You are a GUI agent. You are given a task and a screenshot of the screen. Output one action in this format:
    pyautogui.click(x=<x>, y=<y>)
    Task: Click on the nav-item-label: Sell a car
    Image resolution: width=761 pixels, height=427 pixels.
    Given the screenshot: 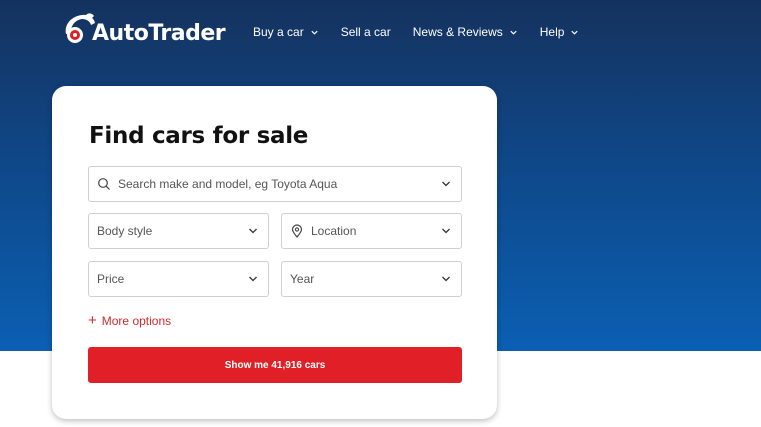 What is the action you would take?
    pyautogui.click(x=365, y=32)
    